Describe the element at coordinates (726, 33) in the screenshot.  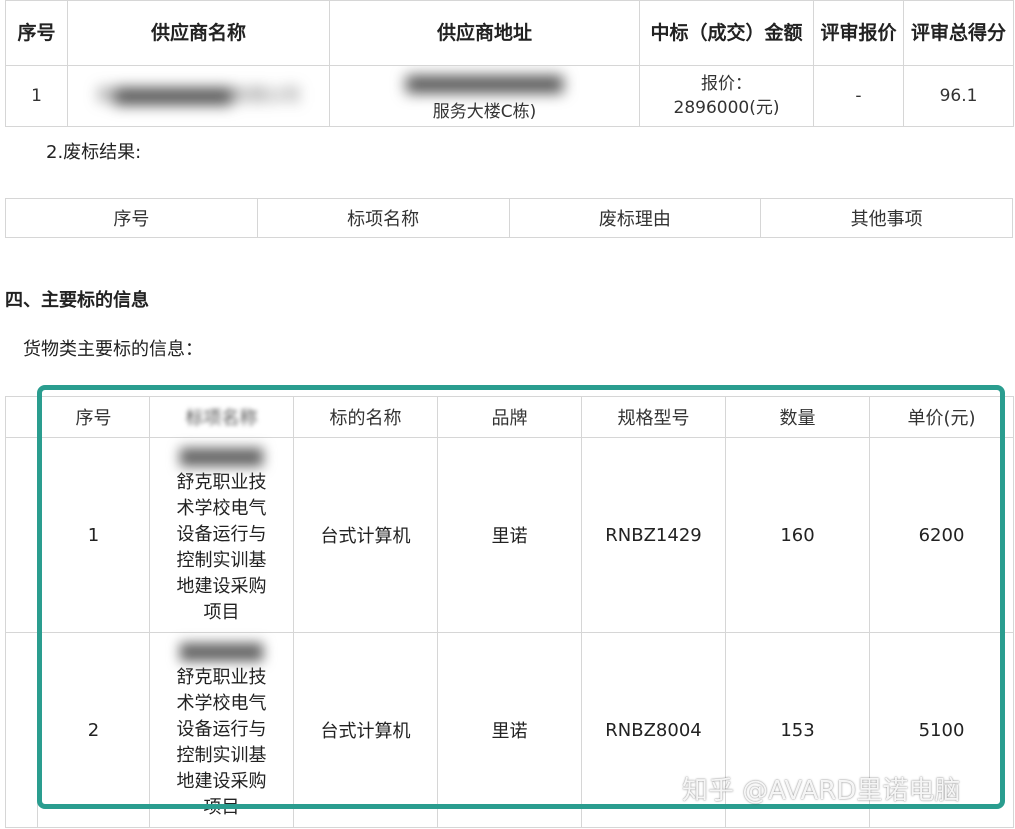
I see `header-winning-amount: 中标（成交）金额` at that location.